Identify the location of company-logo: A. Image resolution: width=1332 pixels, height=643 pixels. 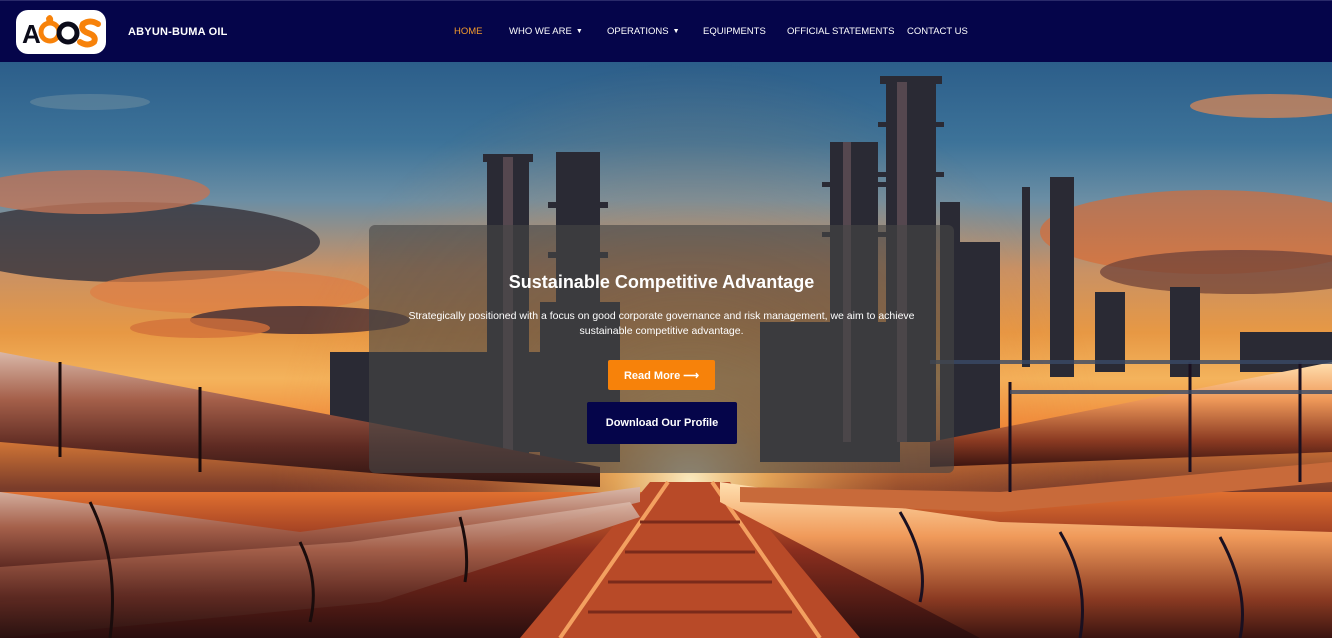
(61, 32).